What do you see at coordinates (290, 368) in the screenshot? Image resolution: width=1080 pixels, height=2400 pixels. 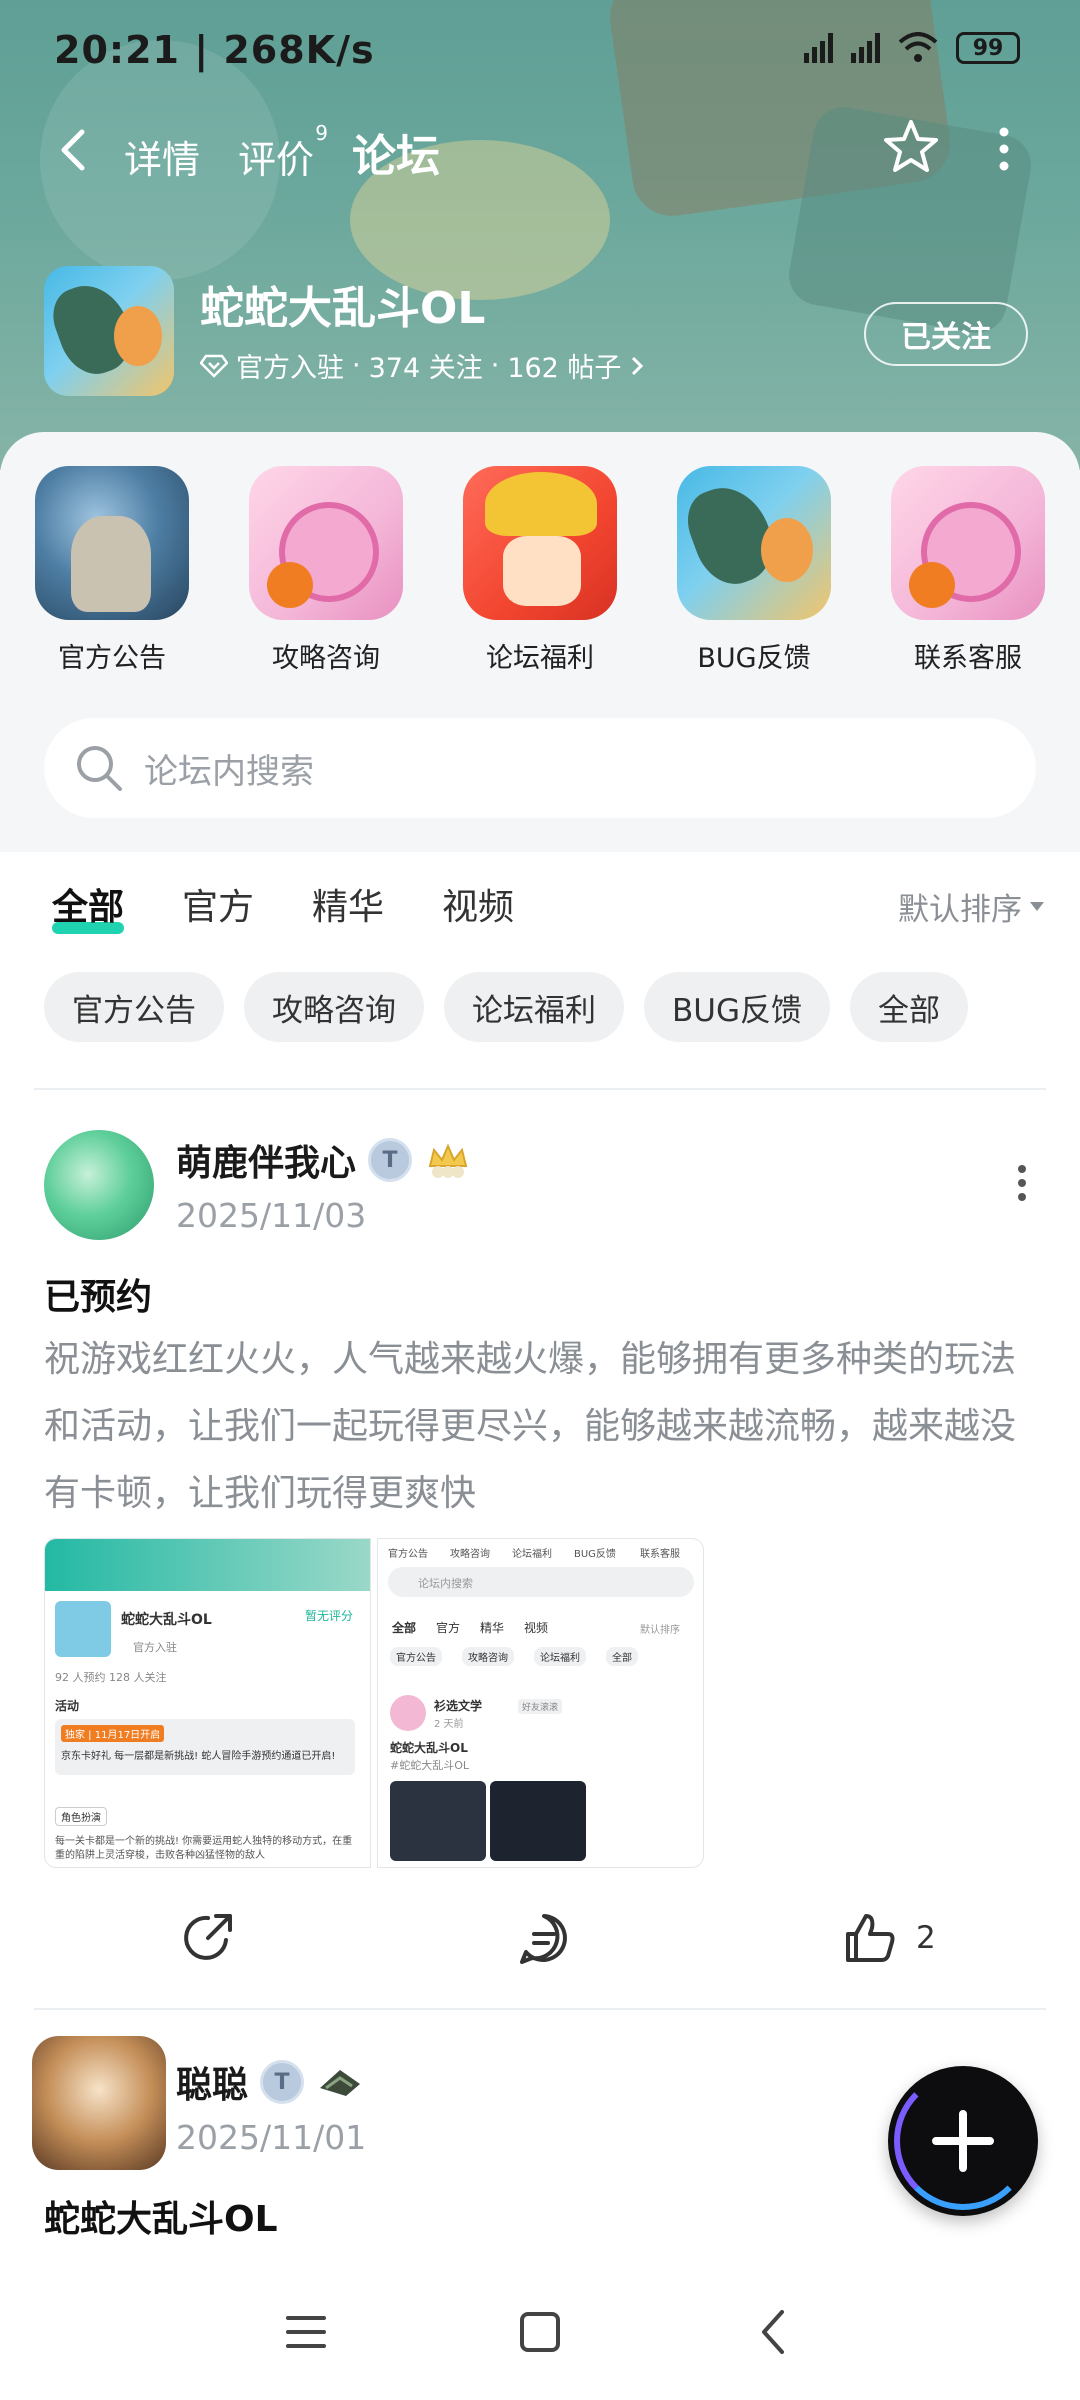 I see `verified-label: 官方入驻` at bounding box center [290, 368].